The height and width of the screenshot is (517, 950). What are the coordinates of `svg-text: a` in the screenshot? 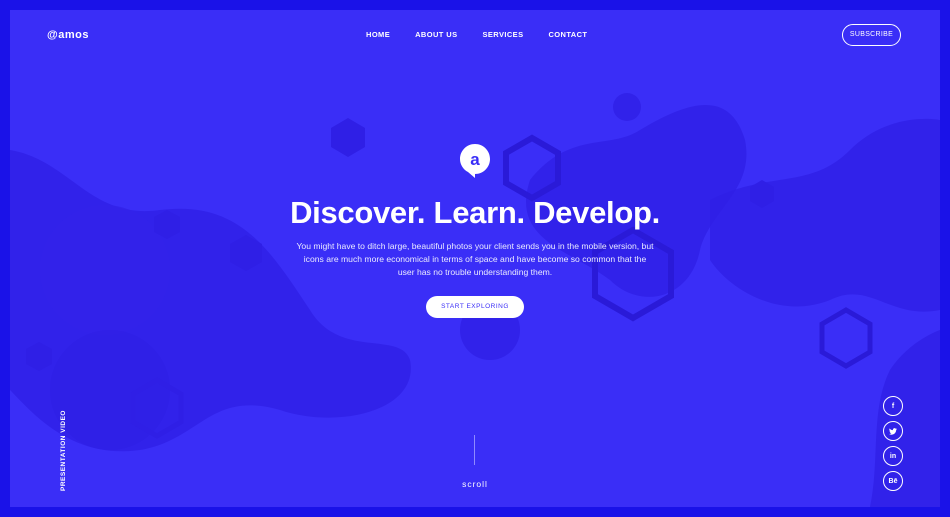 It's located at (475, 159).